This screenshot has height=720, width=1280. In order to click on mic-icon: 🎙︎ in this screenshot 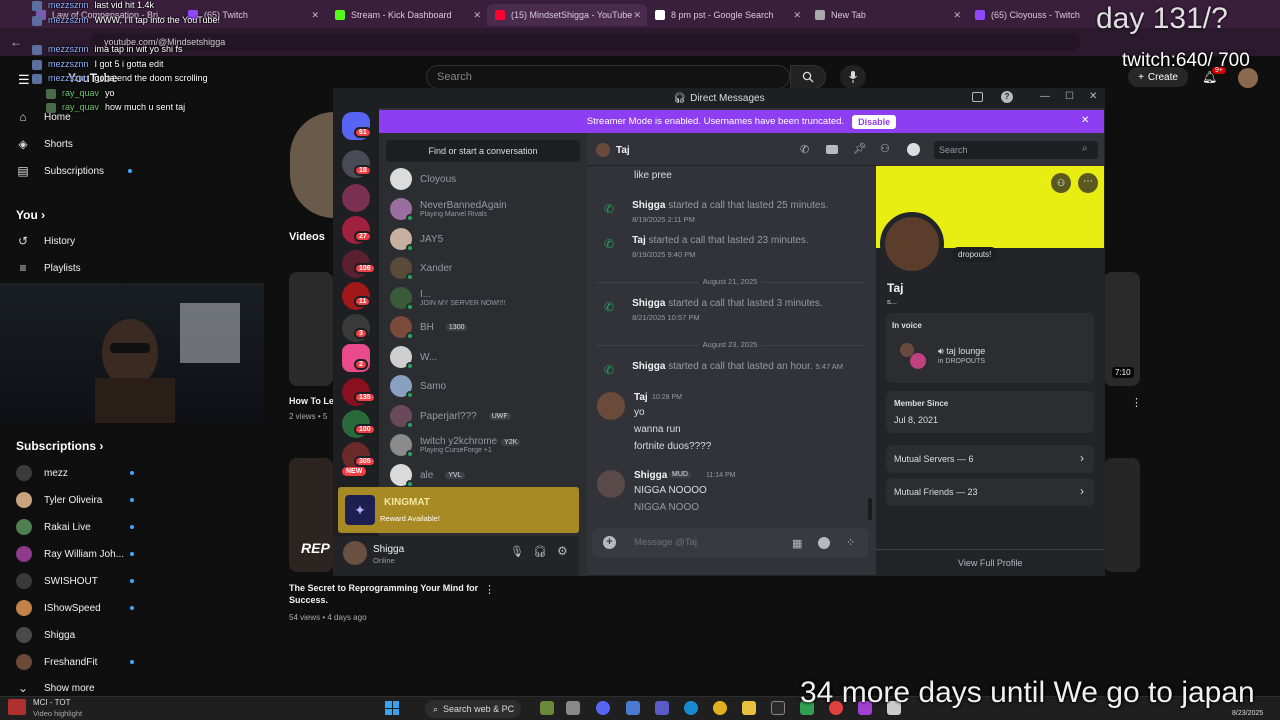, I will do `click(517, 551)`.